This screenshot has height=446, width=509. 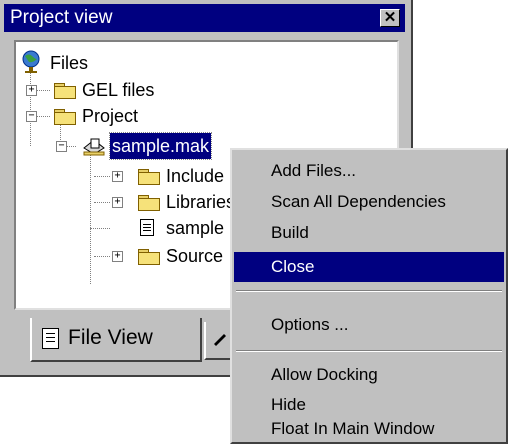 I want to click on menu-item-allow-docking: Allow Docking, so click(x=369, y=375).